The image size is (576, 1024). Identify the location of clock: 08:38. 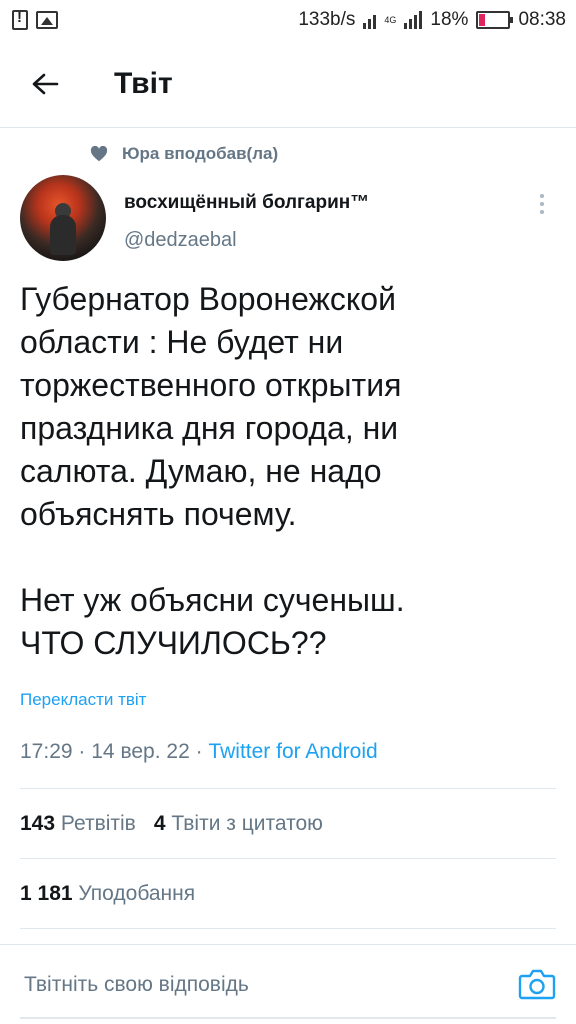
(542, 19).